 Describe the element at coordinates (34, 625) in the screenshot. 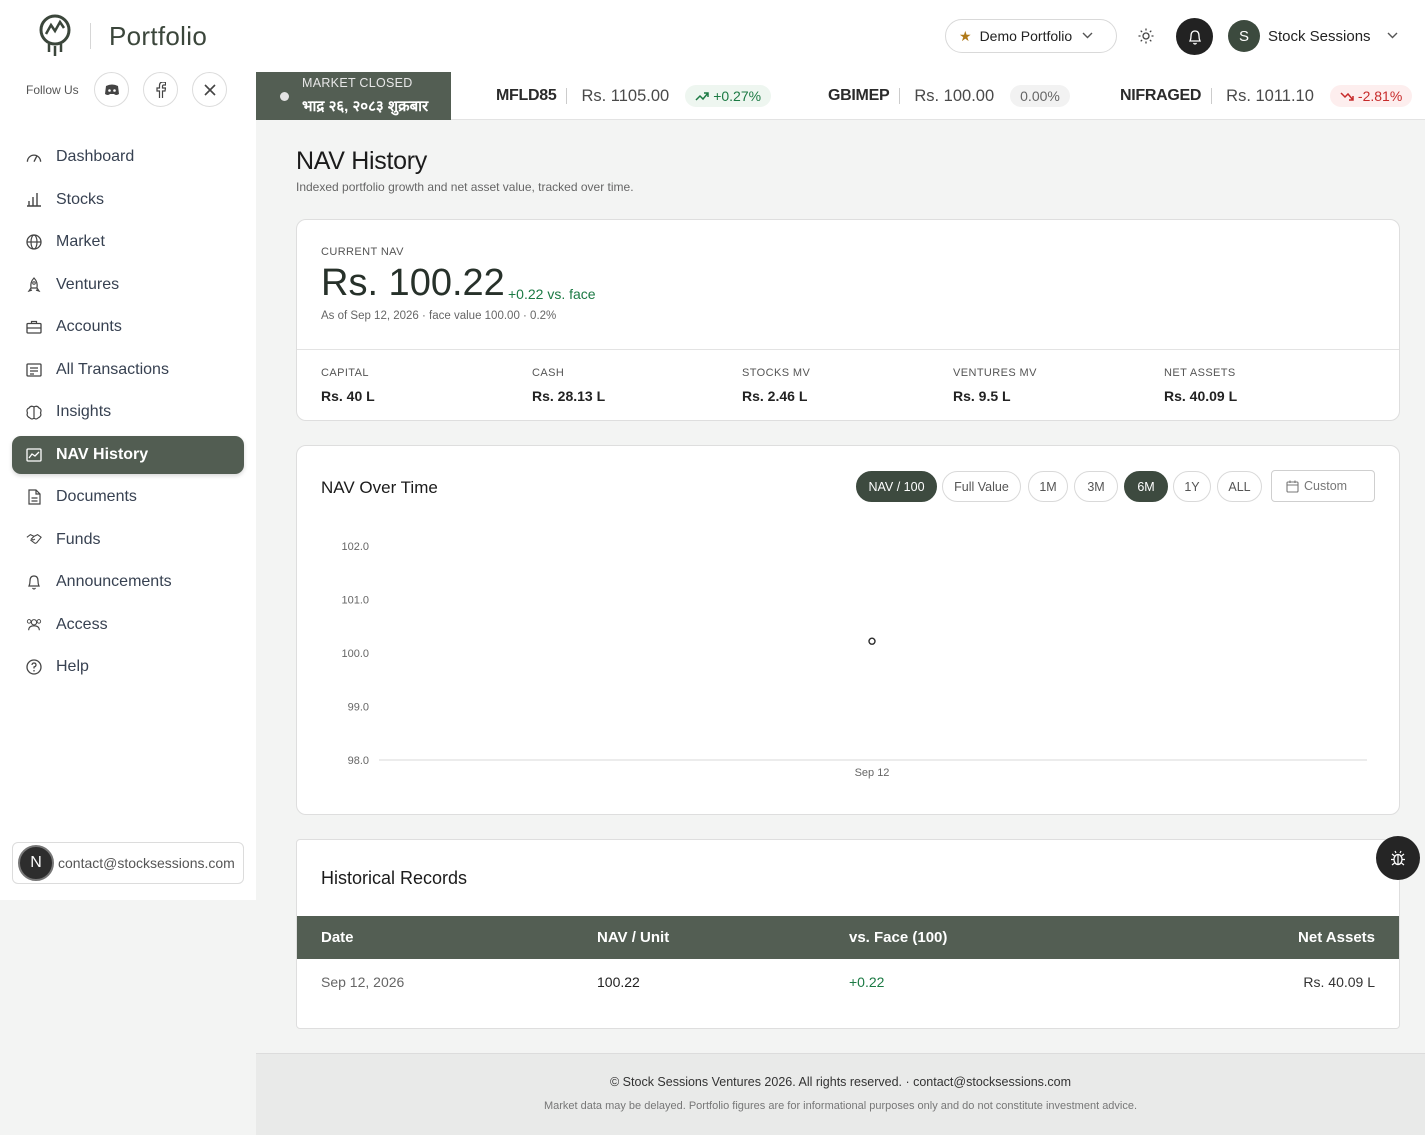

I see `users-icon` at that location.